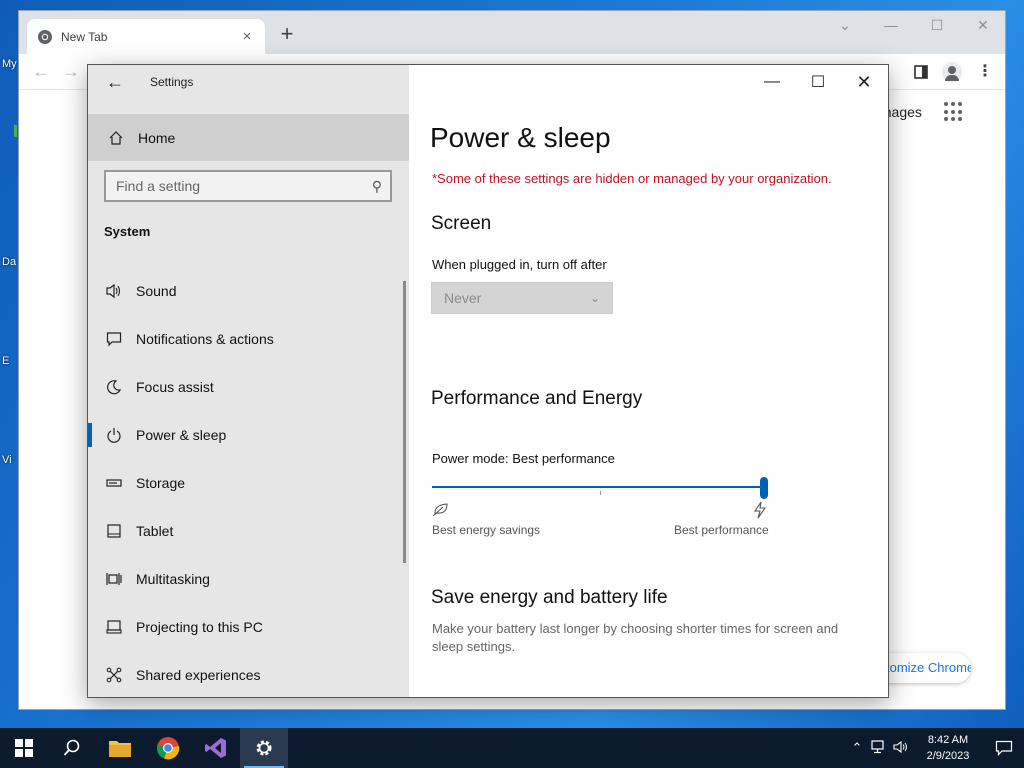  I want to click on side-panel-icon, so click(921, 72).